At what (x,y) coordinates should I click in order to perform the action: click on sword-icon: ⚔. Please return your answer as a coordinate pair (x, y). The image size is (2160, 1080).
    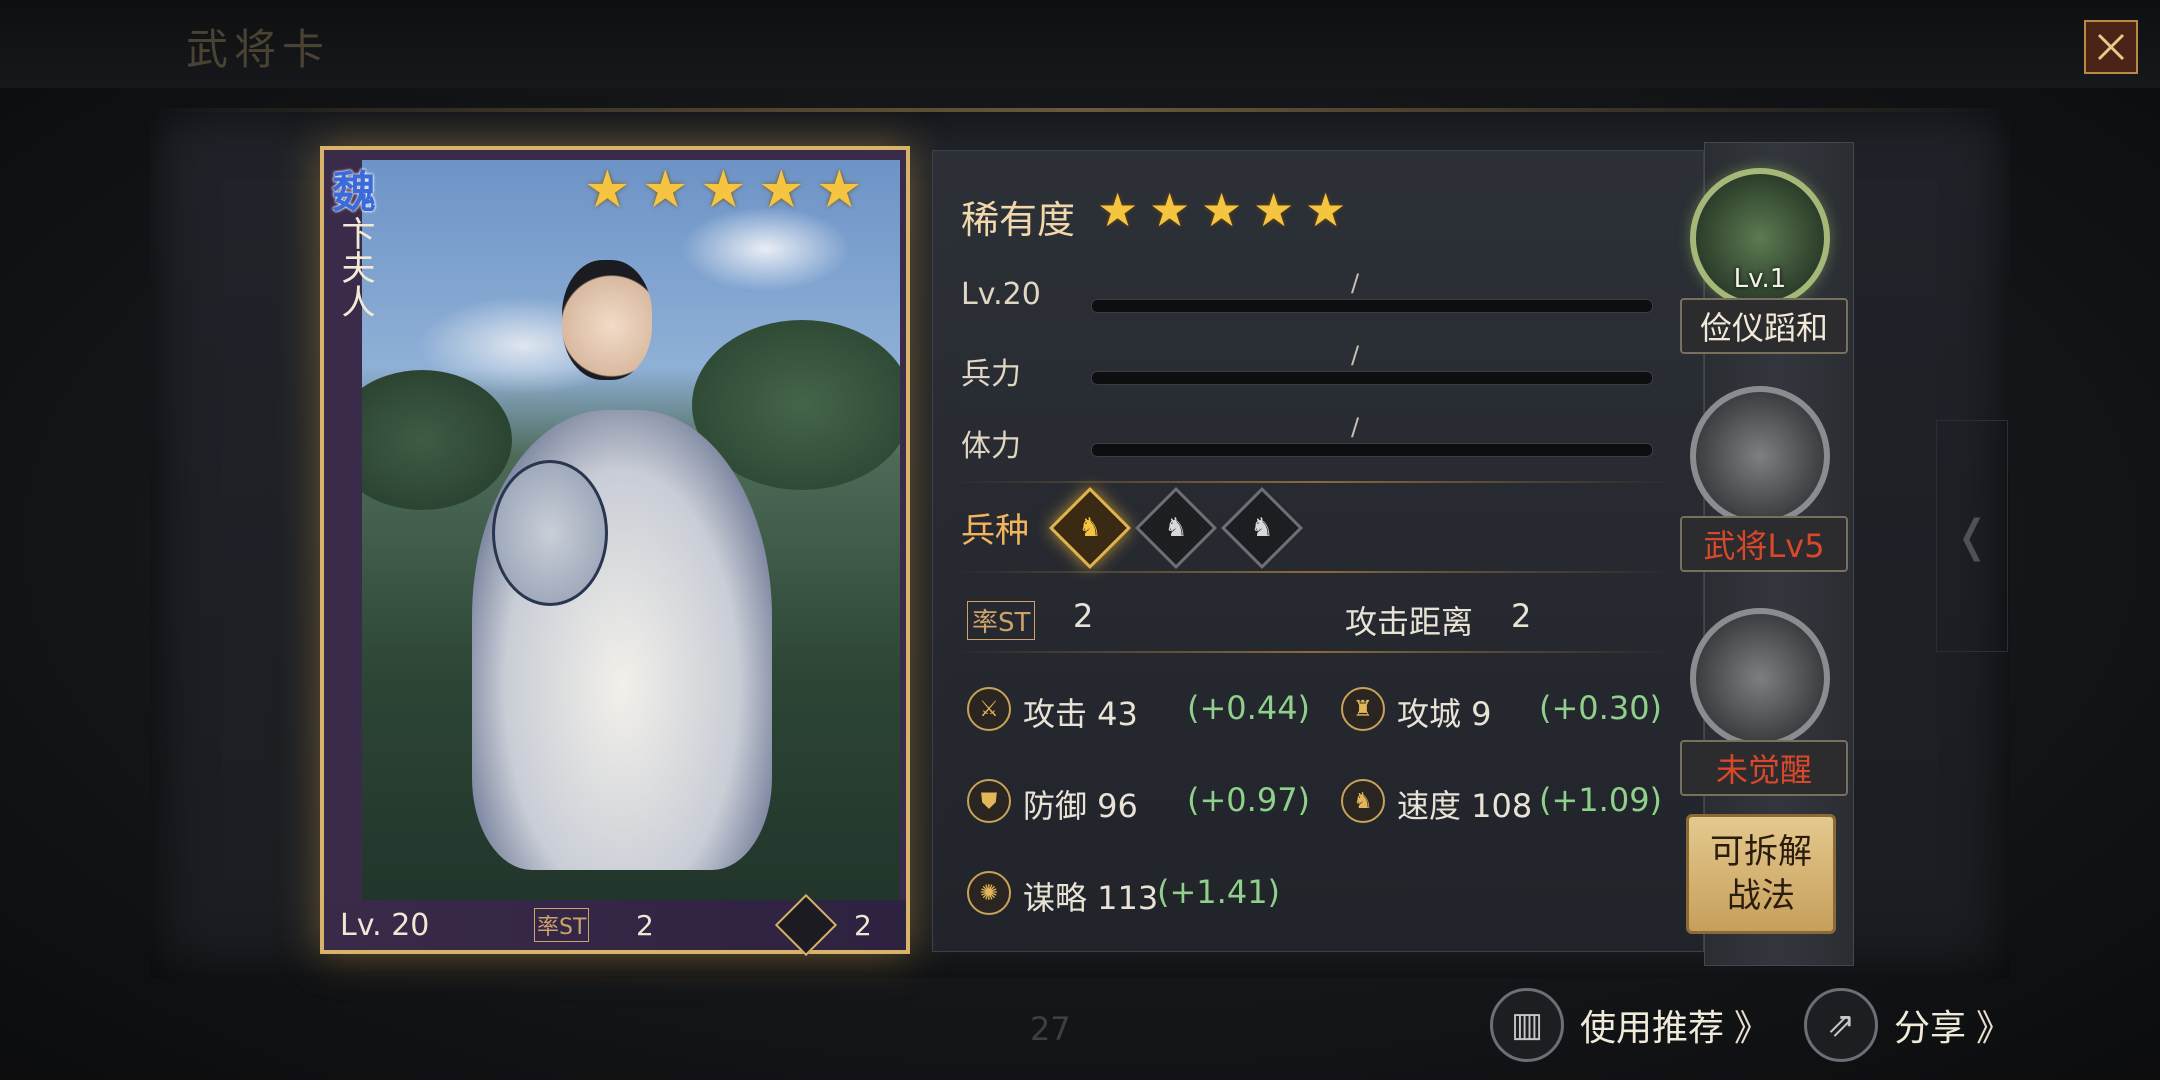
    Looking at the image, I should click on (989, 709).